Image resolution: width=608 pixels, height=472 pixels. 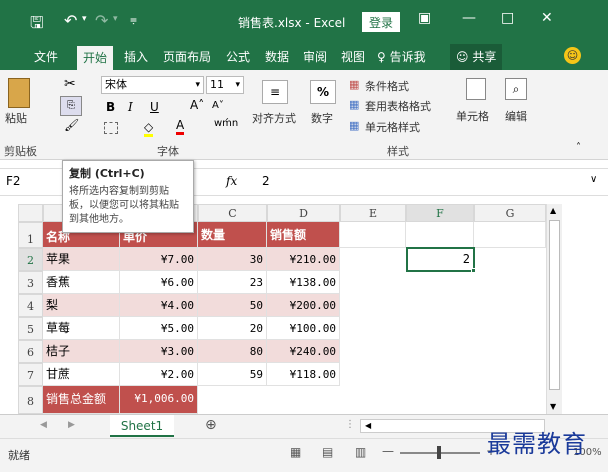 I want to click on cut-icon: ✂, so click(x=70, y=84).